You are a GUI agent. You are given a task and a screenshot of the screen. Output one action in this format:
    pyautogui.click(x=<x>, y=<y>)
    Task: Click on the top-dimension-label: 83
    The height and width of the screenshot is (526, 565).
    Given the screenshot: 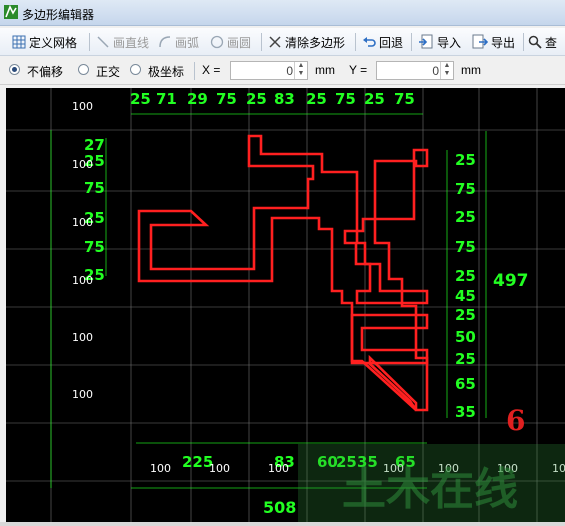 What is the action you would take?
    pyautogui.click(x=284, y=99)
    